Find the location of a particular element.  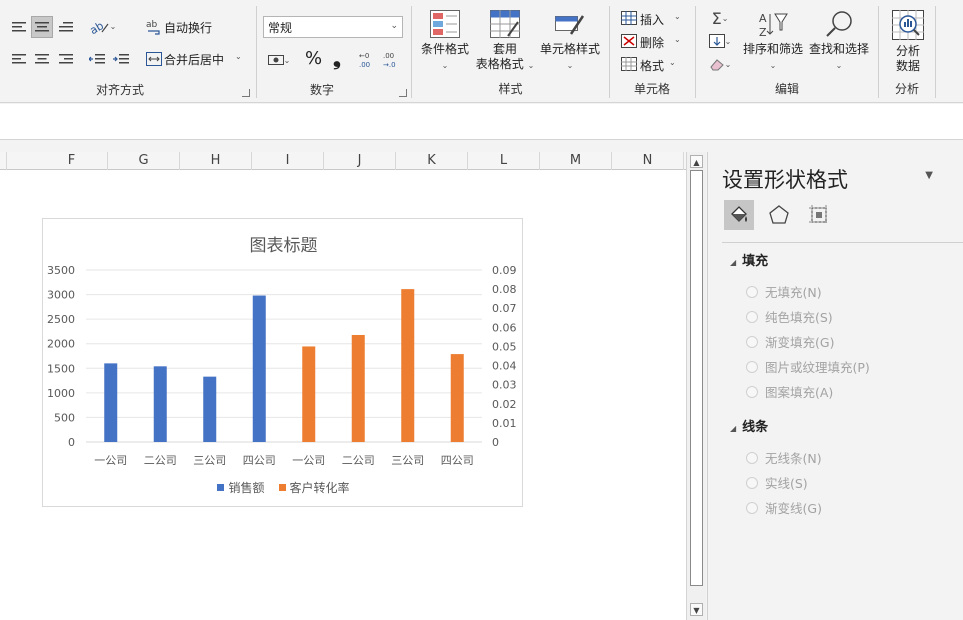

alignment-group-label: 对齐方式 is located at coordinates (119, 90).